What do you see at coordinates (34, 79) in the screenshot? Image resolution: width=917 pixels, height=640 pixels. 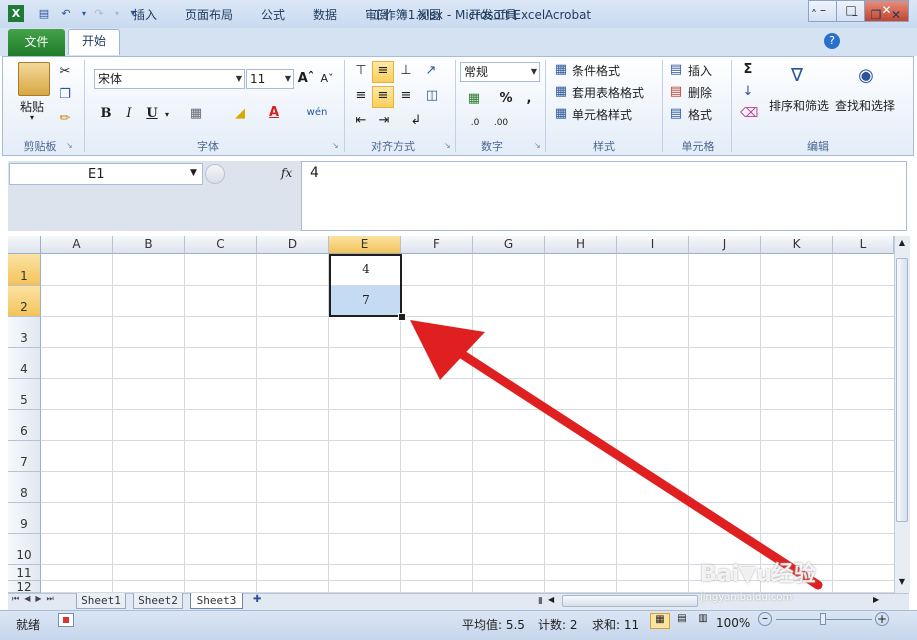 I see `paste-icon` at bounding box center [34, 79].